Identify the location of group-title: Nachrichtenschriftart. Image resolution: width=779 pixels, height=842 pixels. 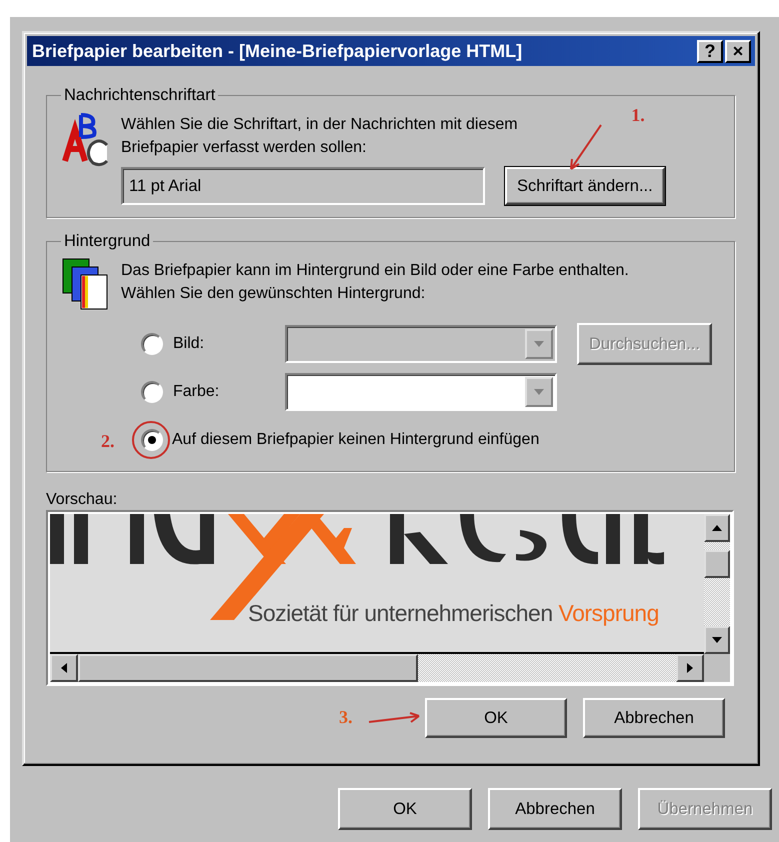
(139, 95).